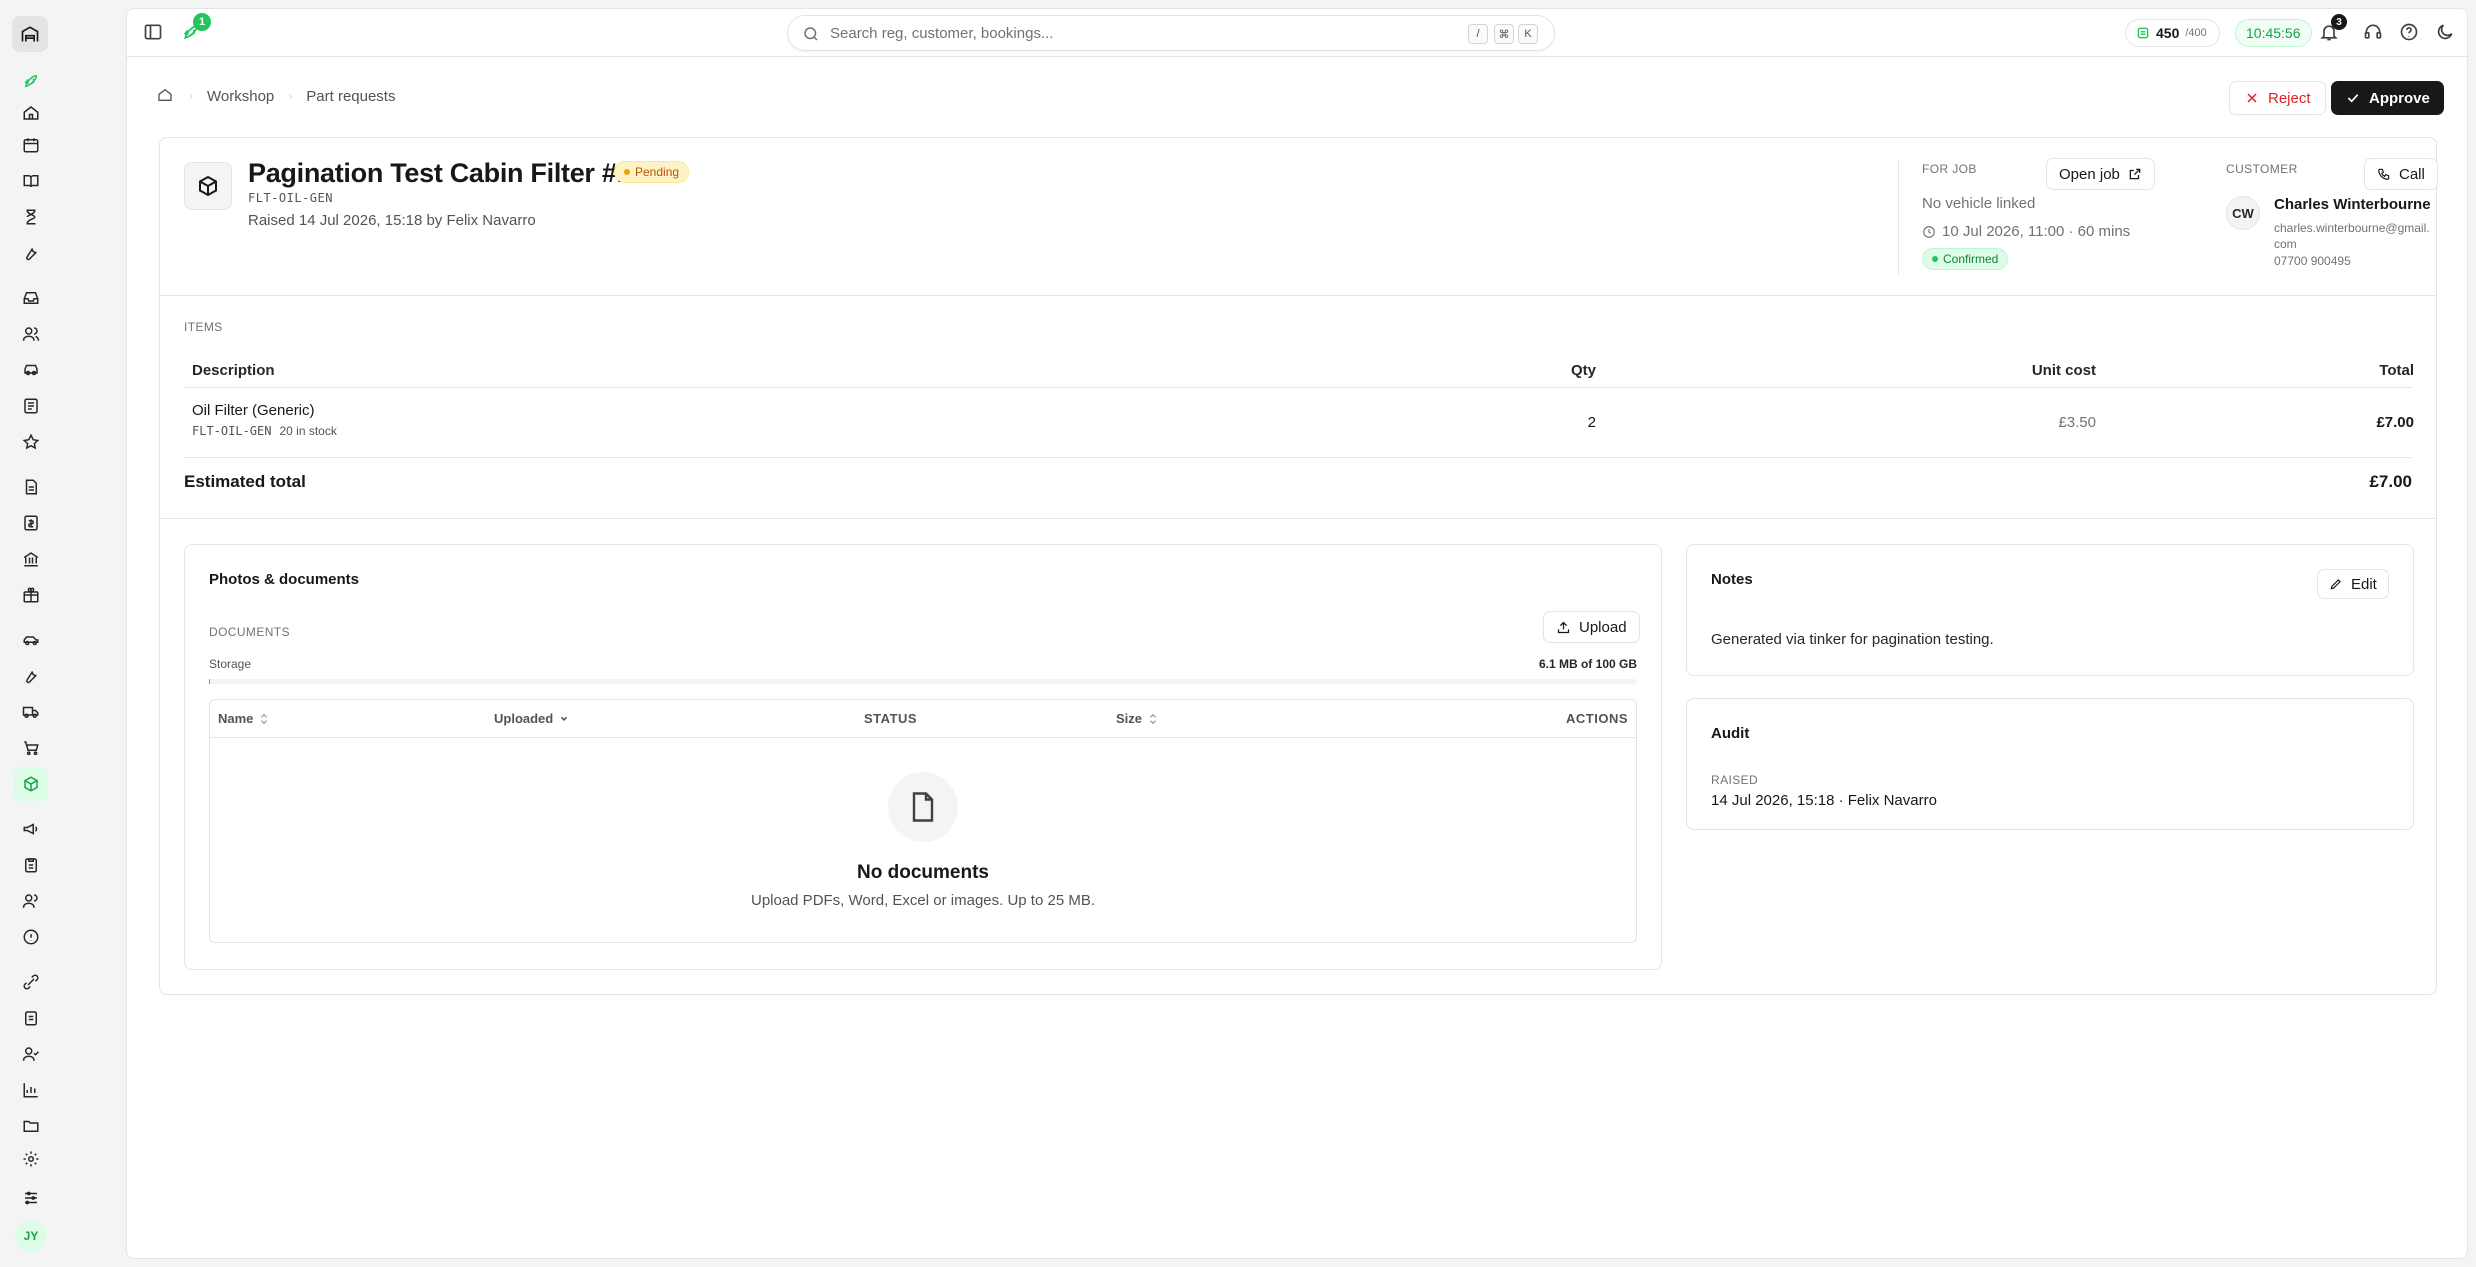 This screenshot has height=1267, width=2476. I want to click on reject-button: Reject, so click(2277, 98).